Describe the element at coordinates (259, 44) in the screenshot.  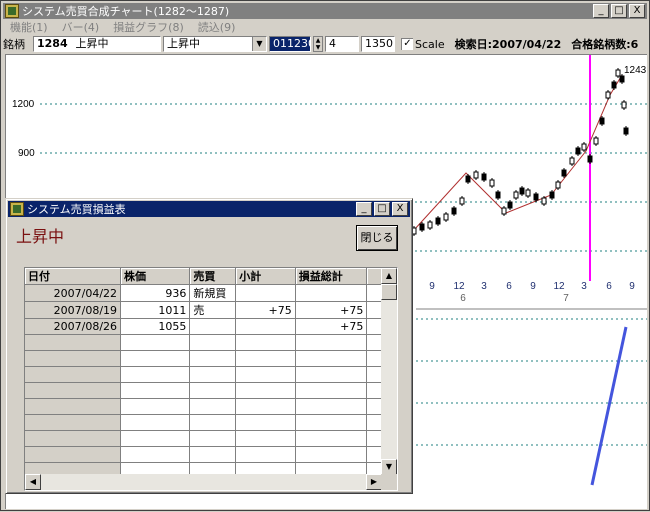
I see `chevron-down-icon: ▼` at that location.